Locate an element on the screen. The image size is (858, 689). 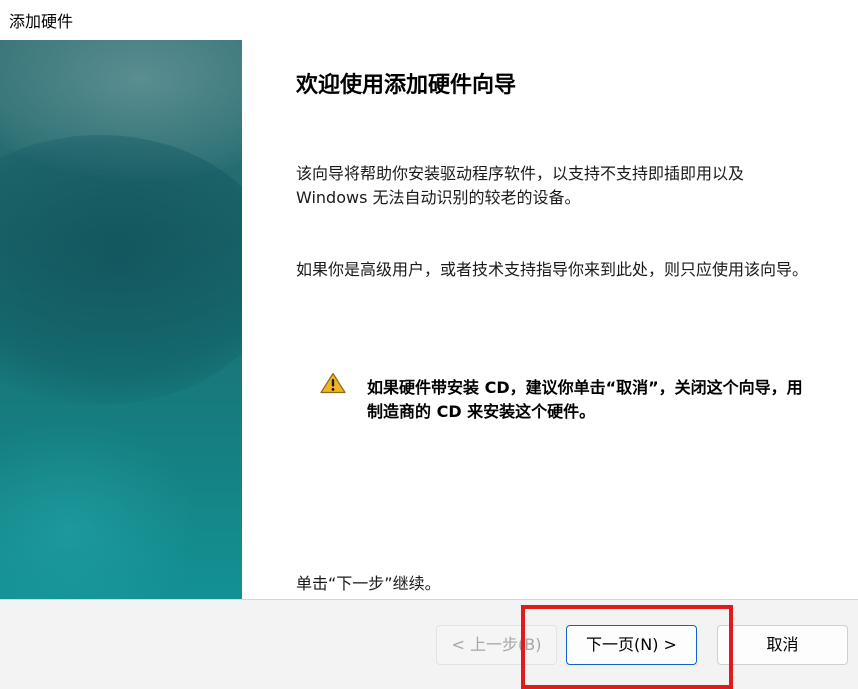
title-bar: 添加硬件 is located at coordinates (429, 20).